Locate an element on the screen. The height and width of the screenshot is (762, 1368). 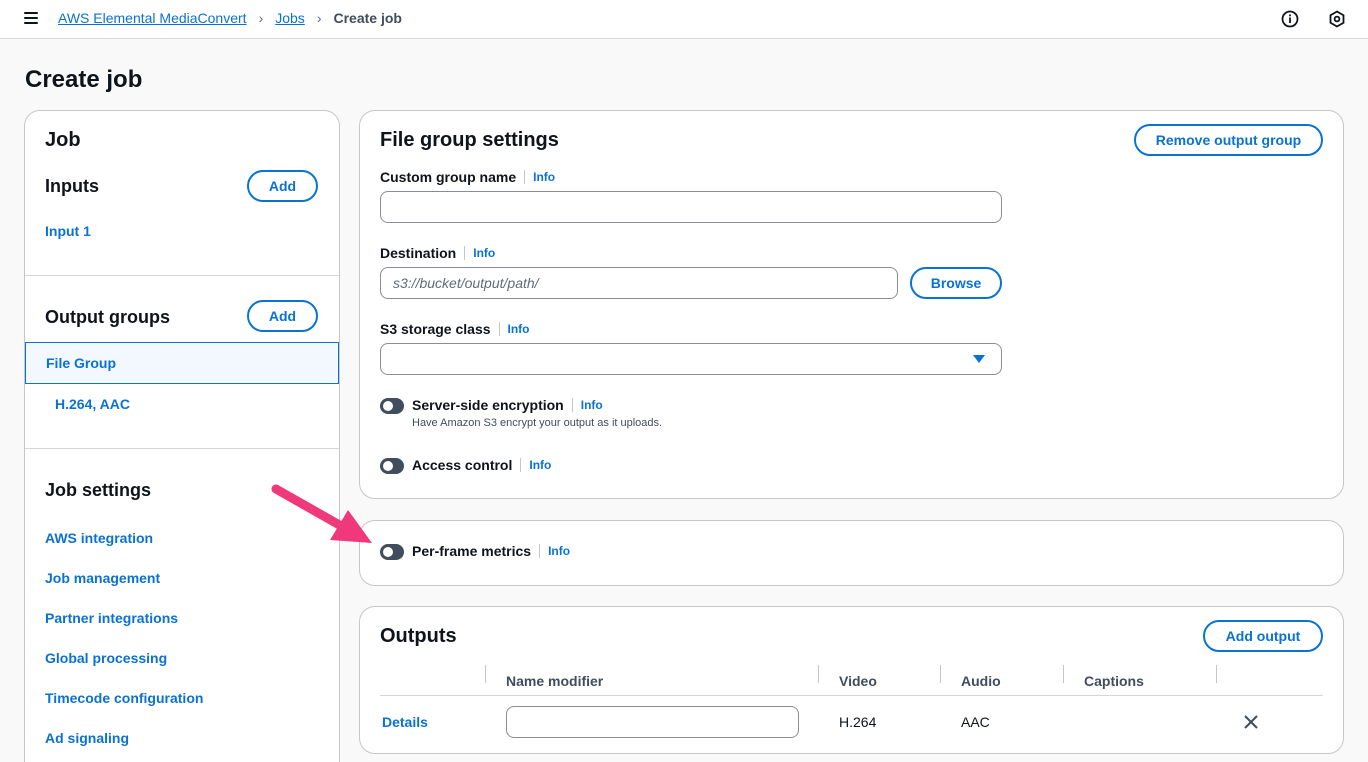
access-control-label-text: Access control is located at coordinates (462, 465).